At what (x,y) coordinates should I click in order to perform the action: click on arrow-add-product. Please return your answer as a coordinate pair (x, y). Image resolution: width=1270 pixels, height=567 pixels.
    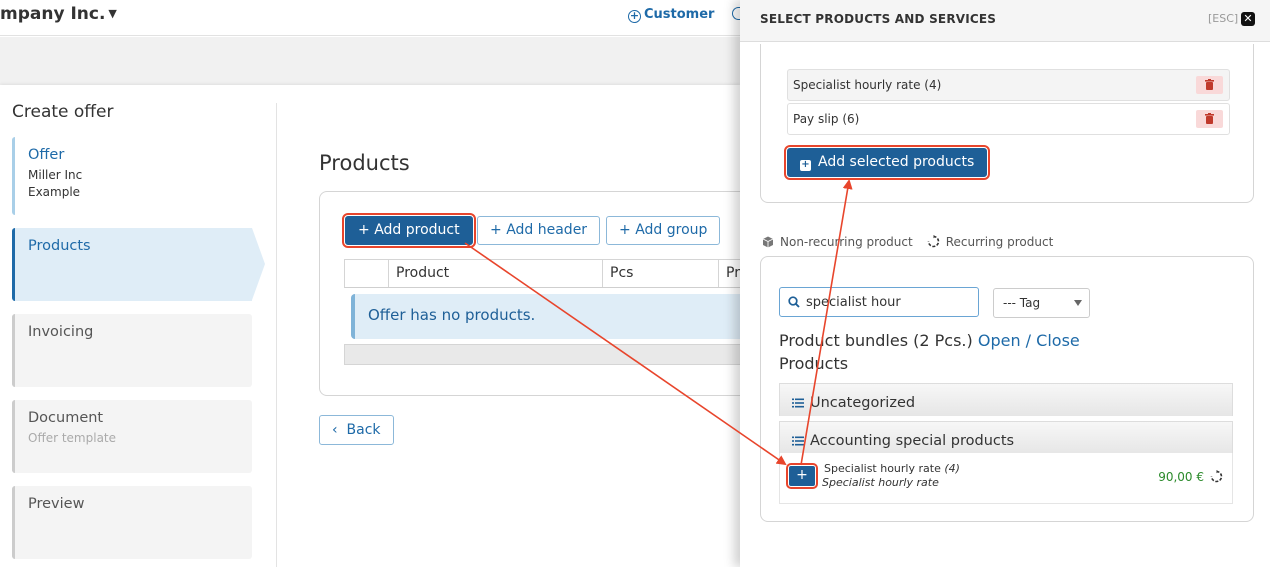
    Looking at the image, I should click on (625, 354).